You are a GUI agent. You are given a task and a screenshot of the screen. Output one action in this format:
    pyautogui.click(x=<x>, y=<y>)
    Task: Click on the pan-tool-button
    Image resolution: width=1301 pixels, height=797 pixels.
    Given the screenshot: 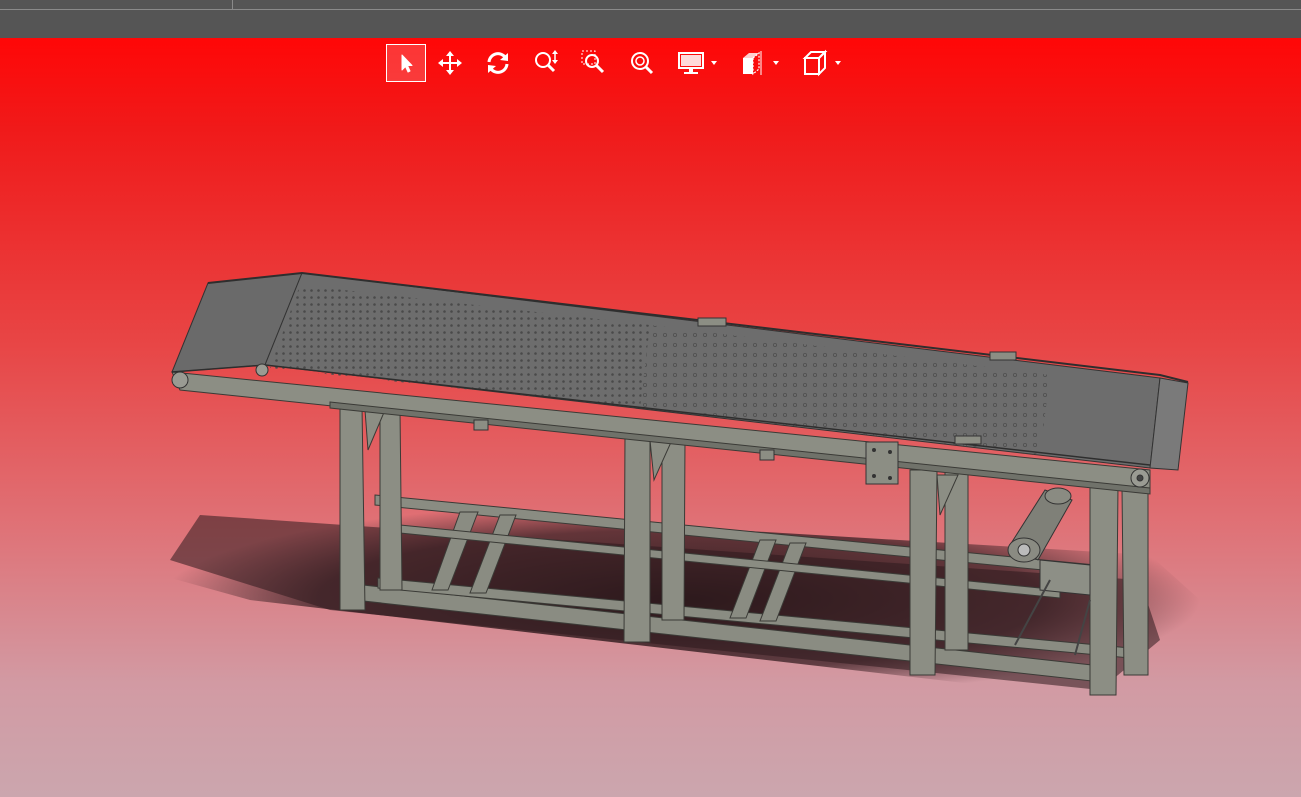 What is the action you would take?
    pyautogui.click(x=450, y=63)
    